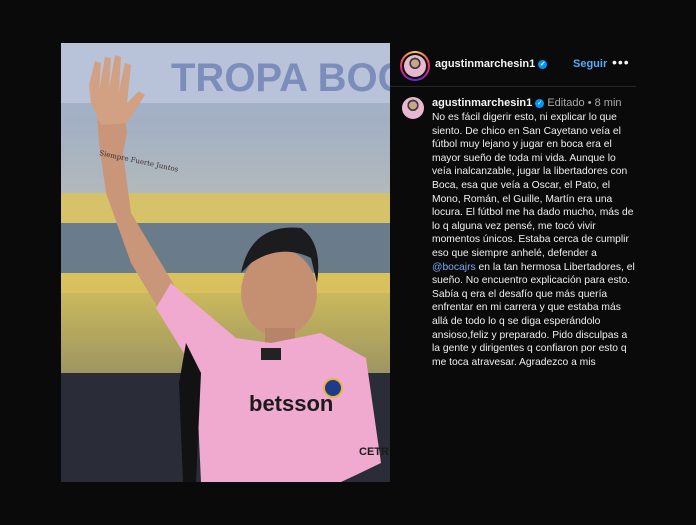 This screenshot has width=696, height=525. Describe the element at coordinates (454, 267) in the screenshot. I see `mention-link: @bocajrs` at that location.